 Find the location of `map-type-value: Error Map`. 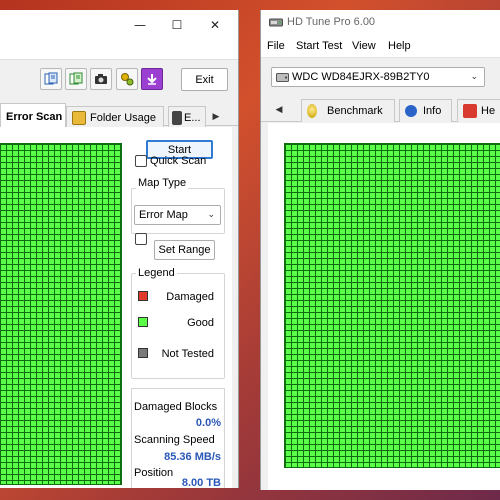

map-type-value: Error Map is located at coordinates (163, 215).